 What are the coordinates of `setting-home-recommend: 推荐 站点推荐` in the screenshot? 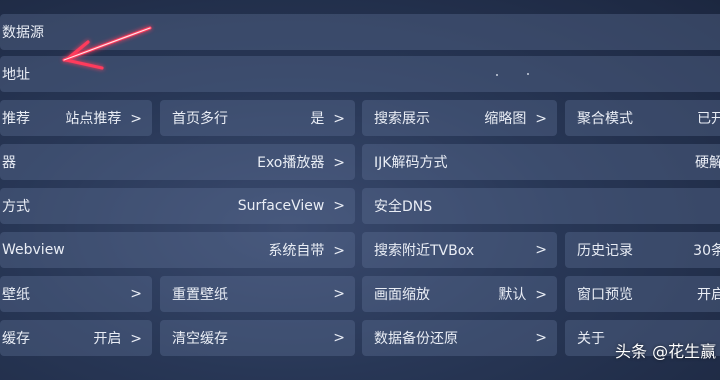 It's located at (76, 118).